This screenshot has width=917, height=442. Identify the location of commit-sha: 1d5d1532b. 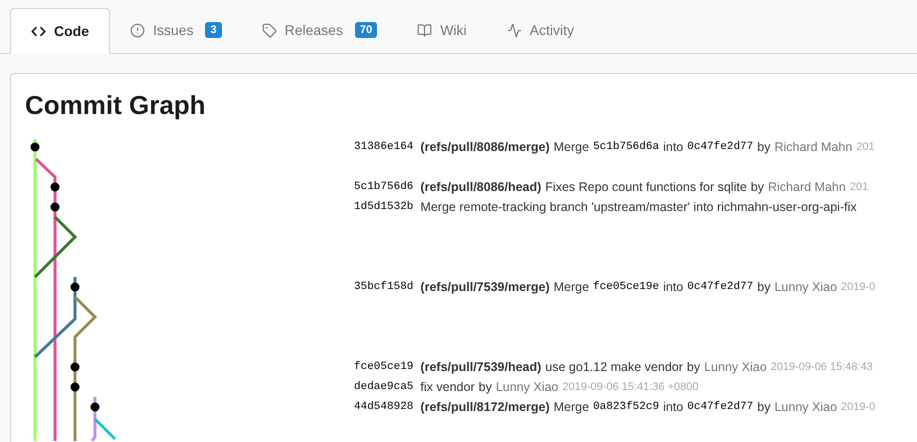
(384, 207).